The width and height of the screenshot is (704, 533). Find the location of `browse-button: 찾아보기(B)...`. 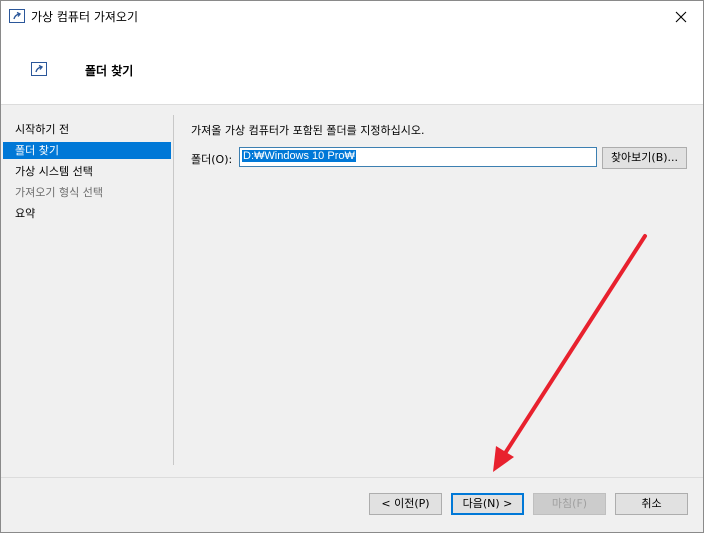

browse-button: 찾아보기(B)... is located at coordinates (644, 158).